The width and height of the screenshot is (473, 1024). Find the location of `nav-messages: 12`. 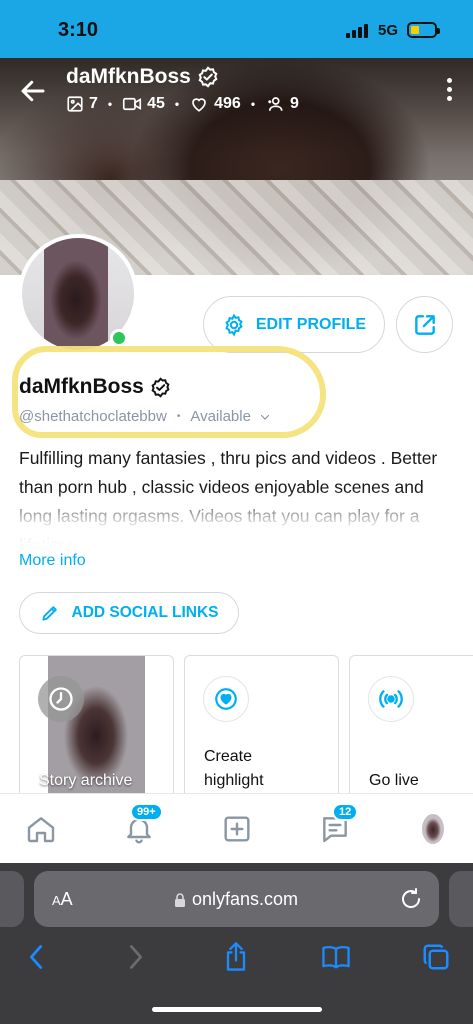

nav-messages: 12 is located at coordinates (338, 824).